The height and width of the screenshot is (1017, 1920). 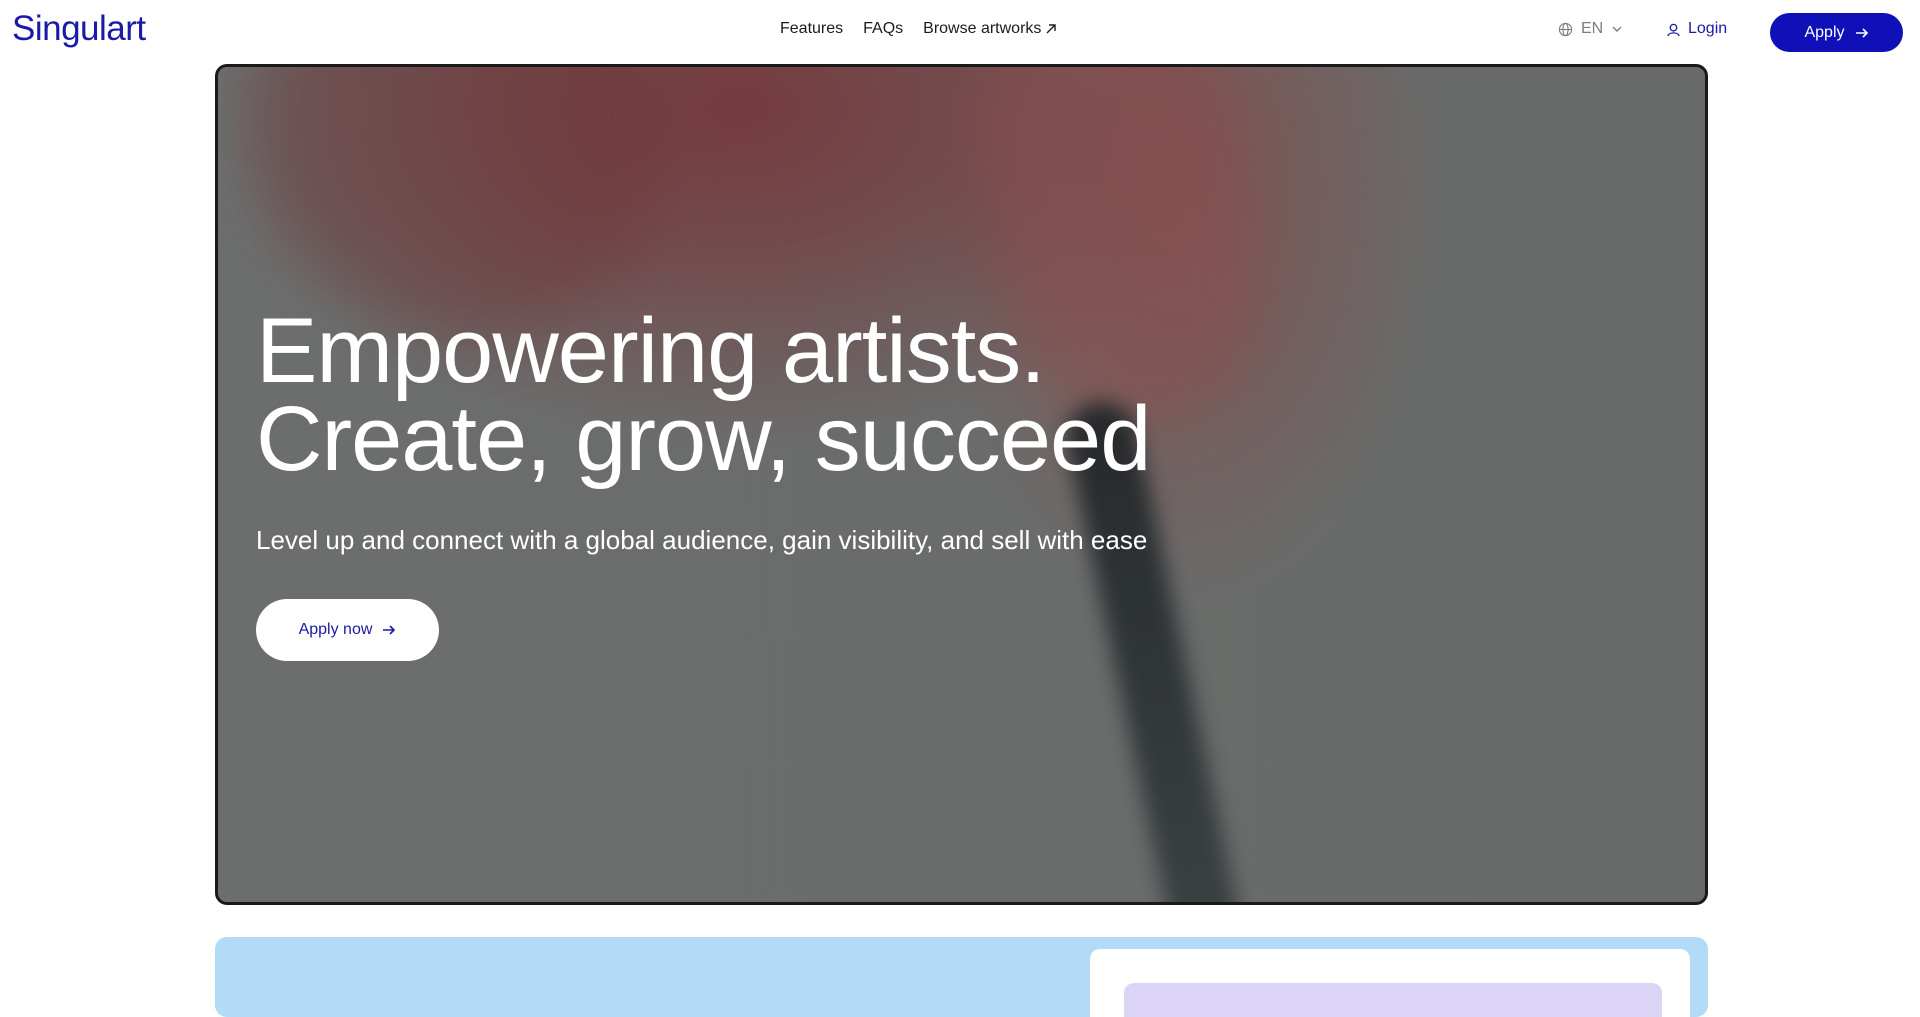 I want to click on login-link: Login, so click(x=1696, y=29).